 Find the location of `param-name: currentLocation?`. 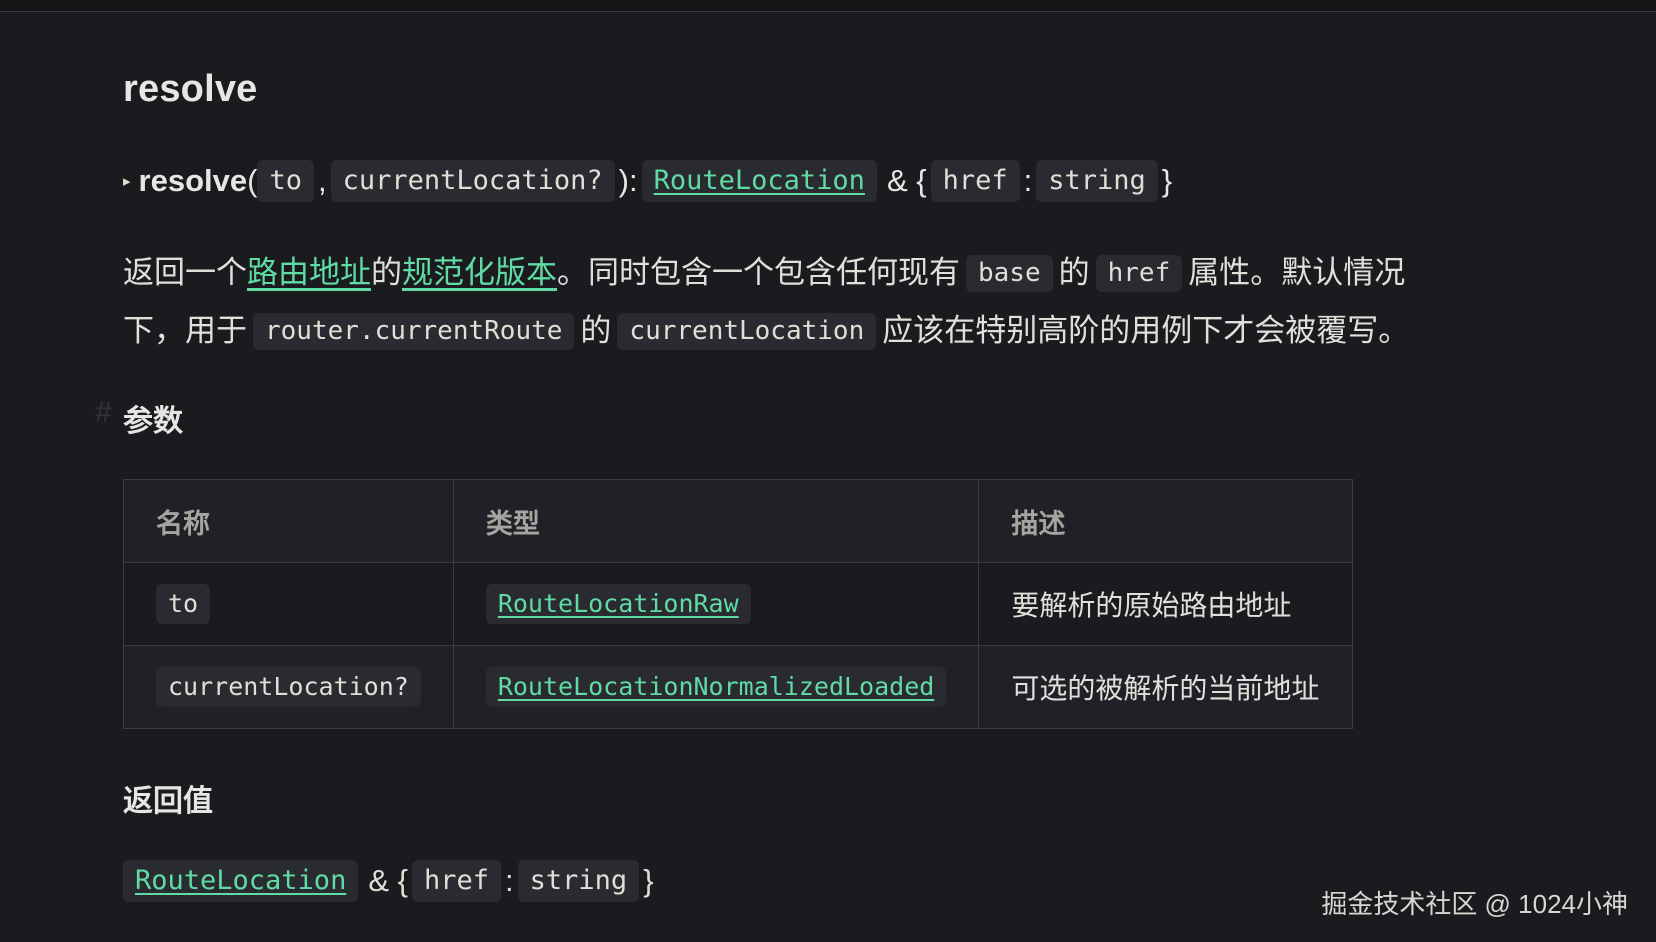

param-name: currentLocation? is located at coordinates (288, 687).